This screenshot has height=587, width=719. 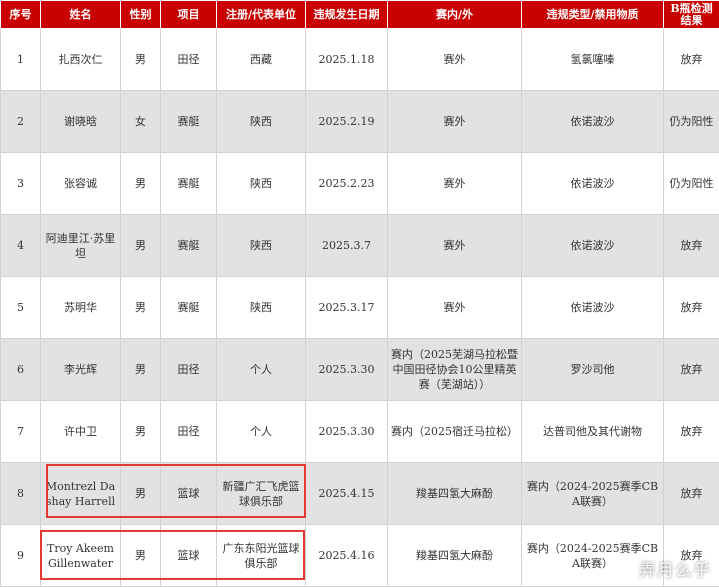 What do you see at coordinates (346, 59) in the screenshot?
I see `cell-date: 2025.1.18` at bounding box center [346, 59].